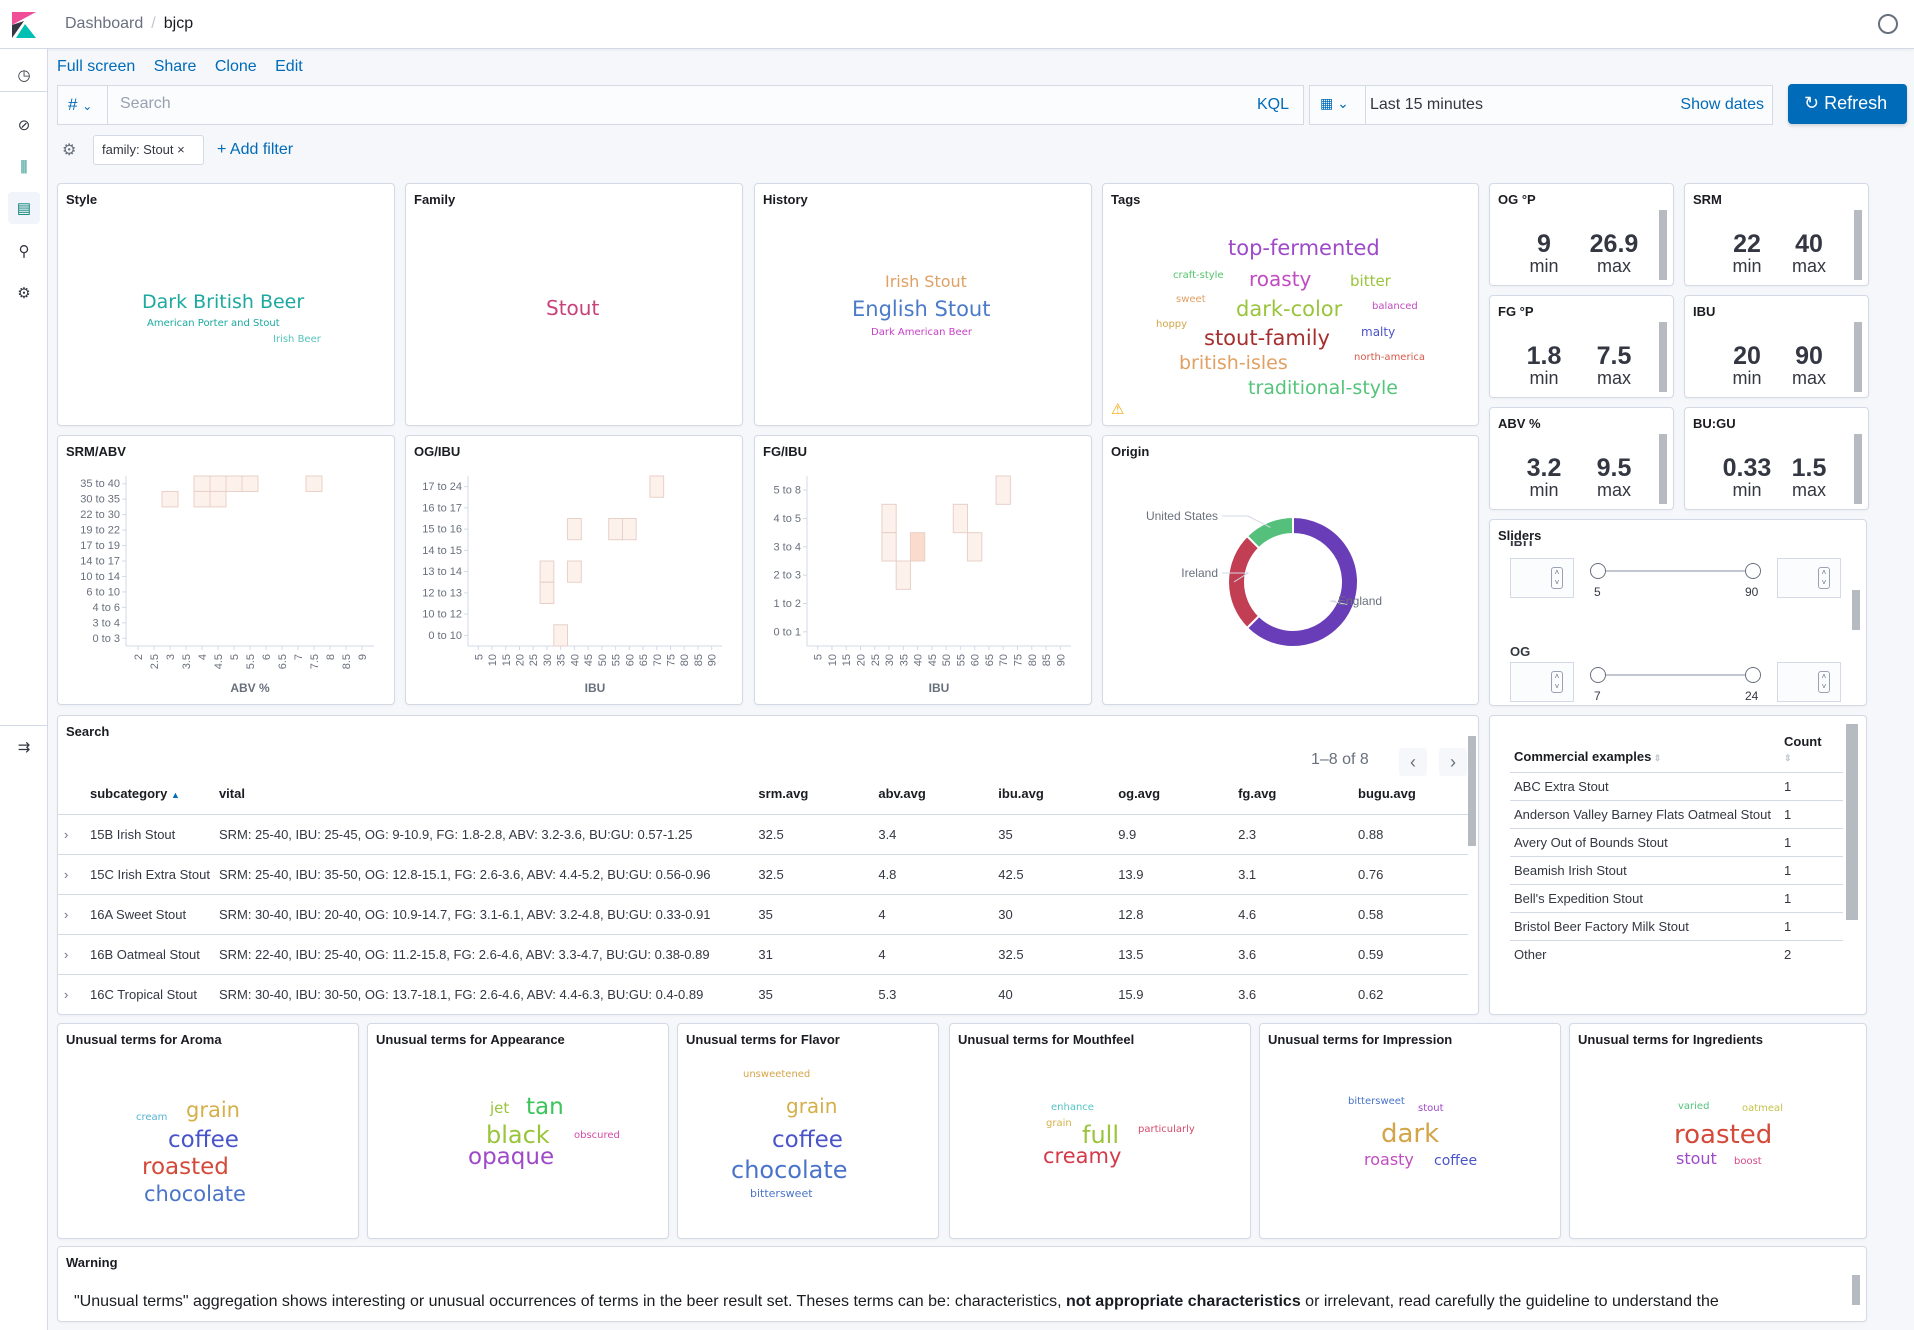 This screenshot has height=1330, width=1914. I want to click on og-range-track, so click(1674, 675).